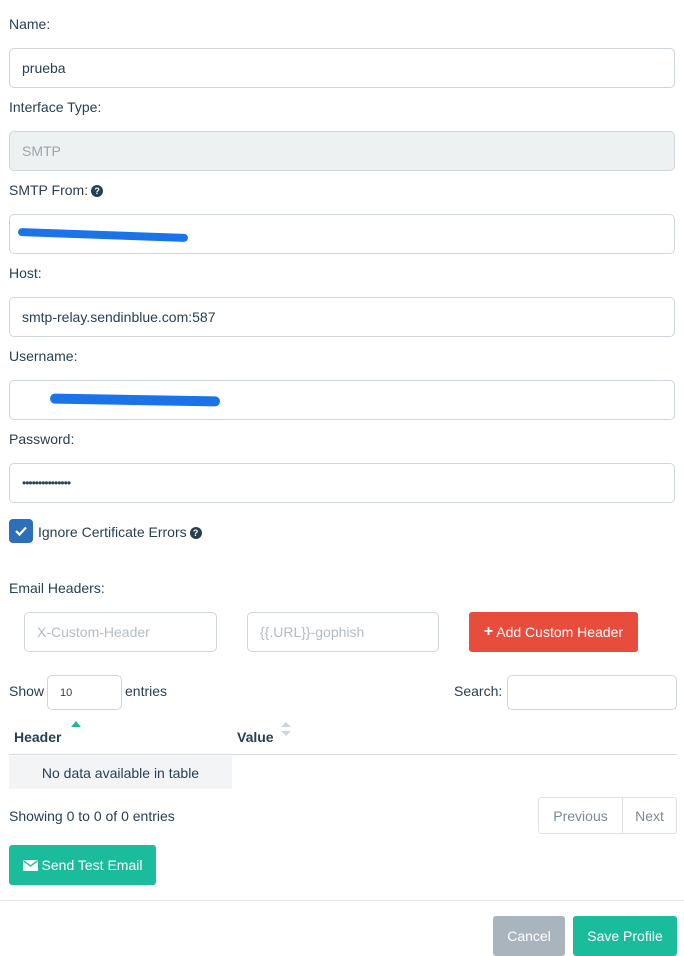 The width and height of the screenshot is (684, 956). I want to click on save-profile-label: Save Profile, so click(625, 936).